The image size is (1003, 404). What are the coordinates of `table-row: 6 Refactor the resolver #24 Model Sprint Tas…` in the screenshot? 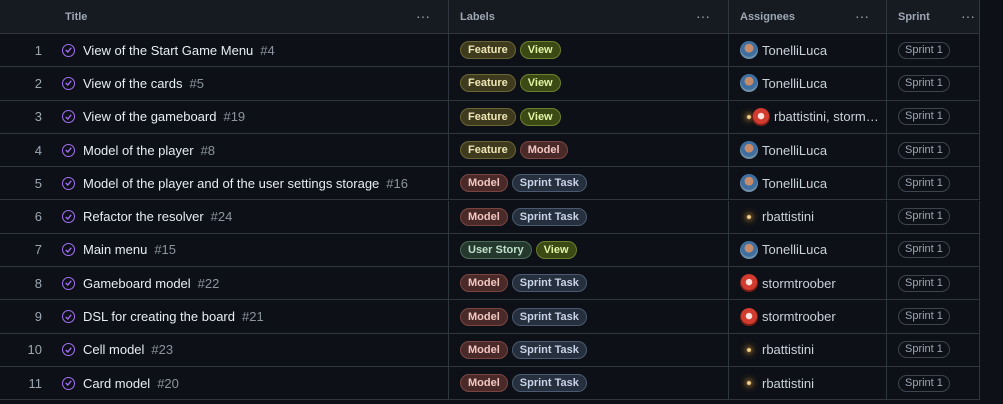 It's located at (490, 217).